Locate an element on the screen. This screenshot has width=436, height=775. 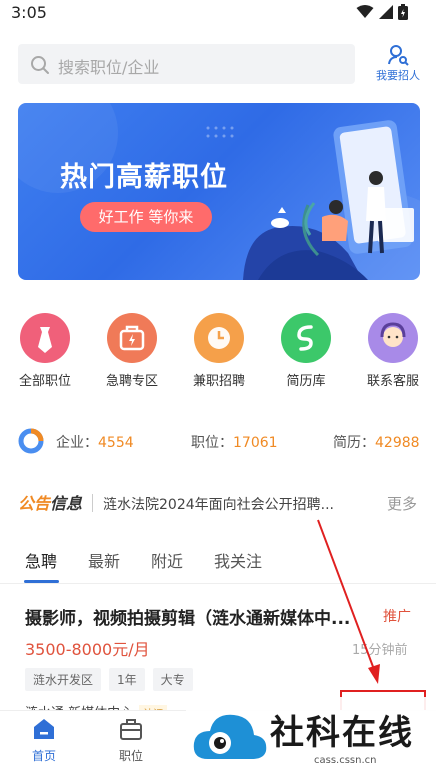
clock-icon is located at coordinates (219, 338).